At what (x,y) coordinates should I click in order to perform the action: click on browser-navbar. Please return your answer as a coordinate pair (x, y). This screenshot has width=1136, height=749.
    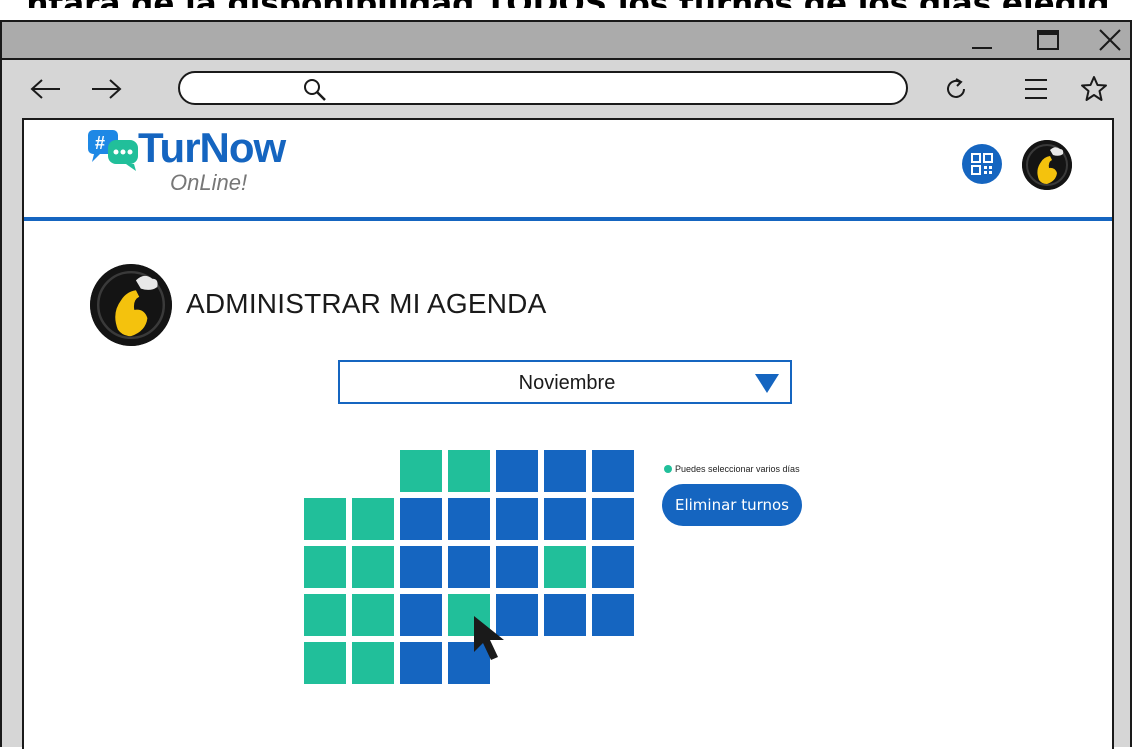
    Looking at the image, I should click on (566, 89).